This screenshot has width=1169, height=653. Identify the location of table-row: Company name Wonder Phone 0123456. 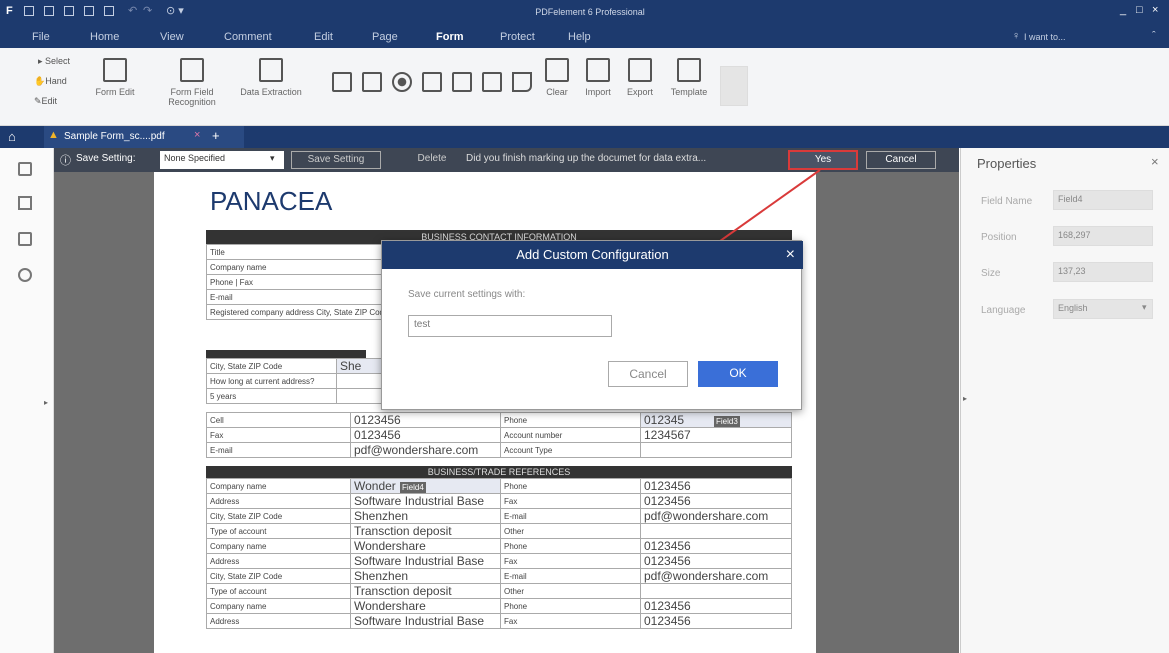
(499, 486).